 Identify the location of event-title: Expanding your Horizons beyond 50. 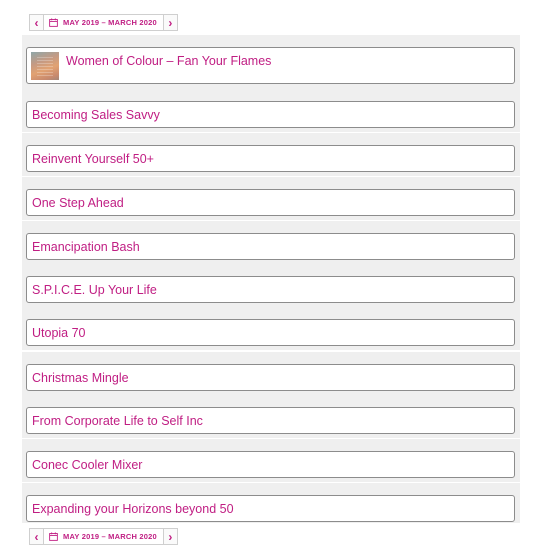
(133, 508).